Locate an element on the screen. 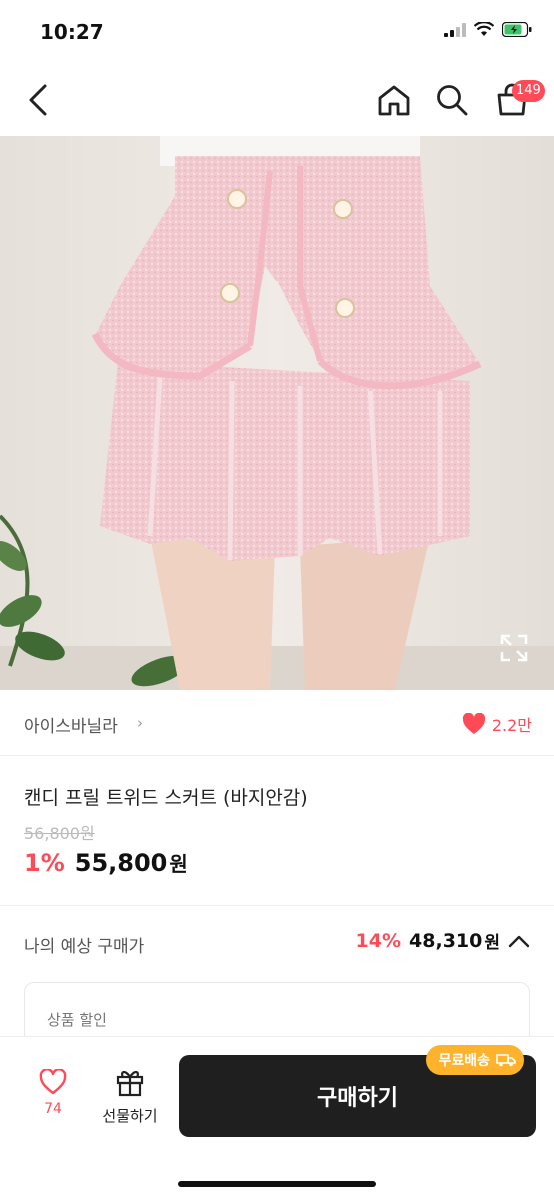  bottom-action-bar: 74 선물하기 구매하기 무료배송 is located at coordinates (277, 1118).